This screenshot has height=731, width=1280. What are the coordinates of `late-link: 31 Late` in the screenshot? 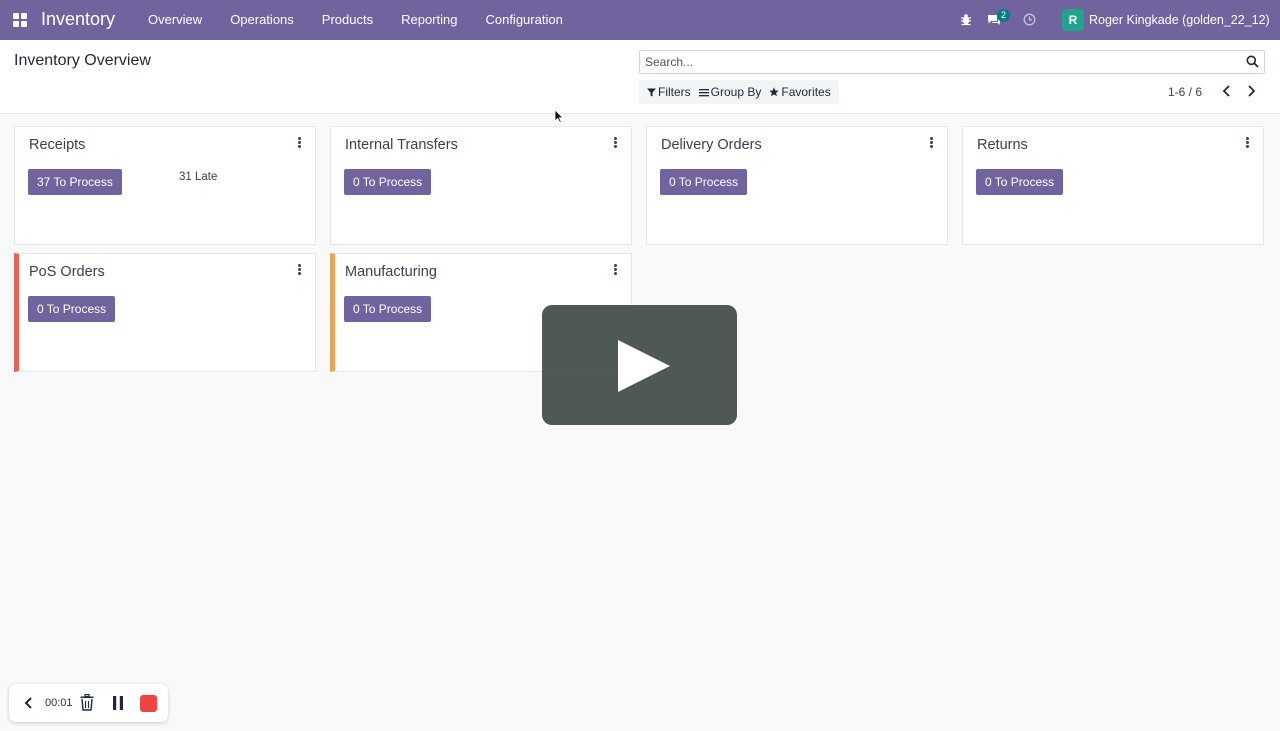 It's located at (198, 177).